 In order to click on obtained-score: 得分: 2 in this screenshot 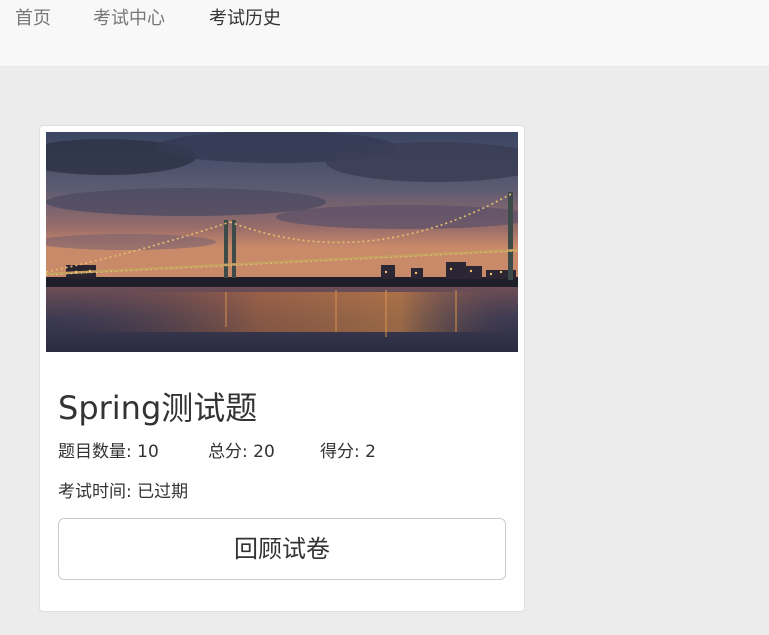, I will do `click(348, 452)`.